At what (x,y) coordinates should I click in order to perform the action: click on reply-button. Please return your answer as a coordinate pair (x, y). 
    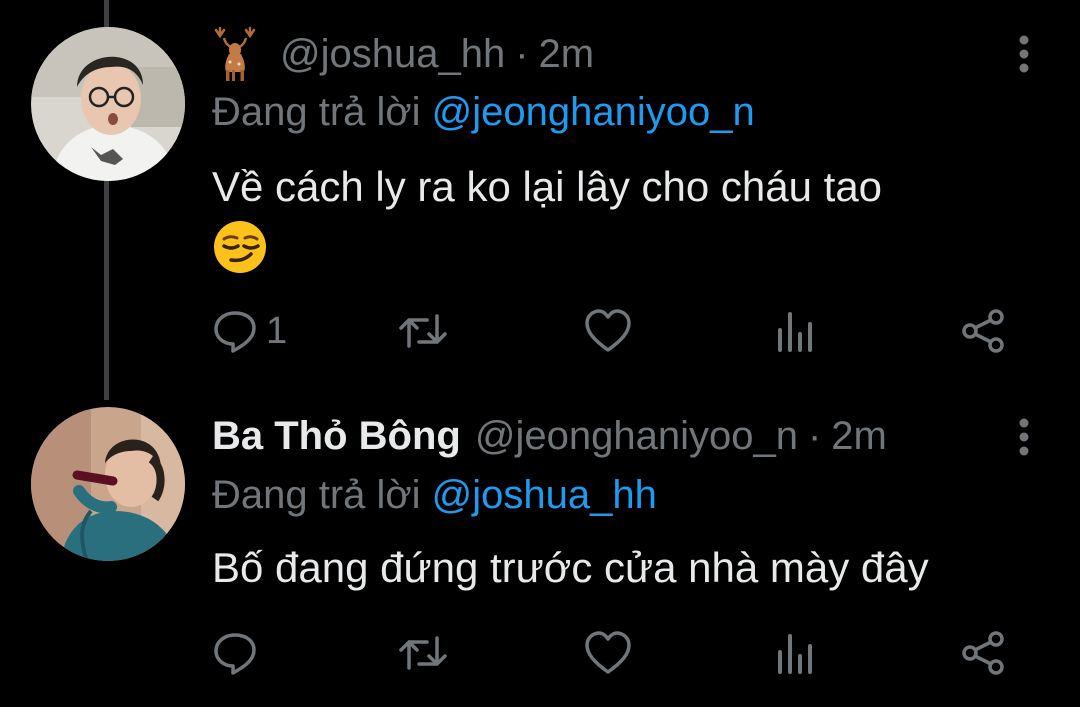
    Looking at the image, I should click on (239, 653).